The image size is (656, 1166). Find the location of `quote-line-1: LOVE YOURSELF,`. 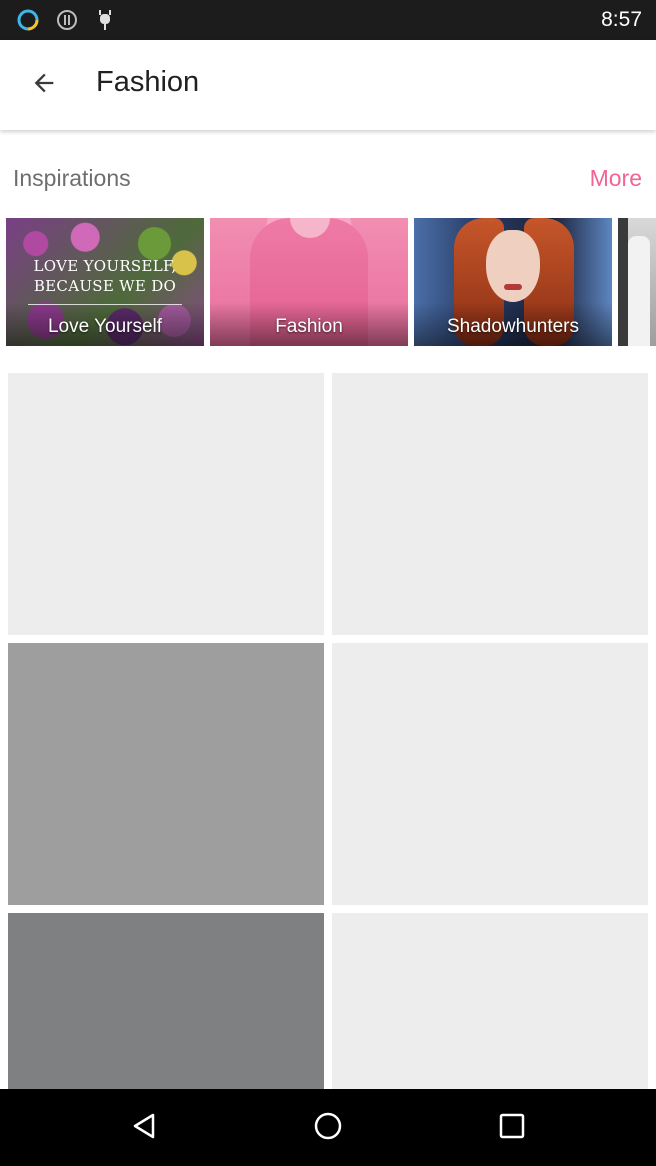

quote-line-1: LOVE YOURSELF, is located at coordinates (105, 266).